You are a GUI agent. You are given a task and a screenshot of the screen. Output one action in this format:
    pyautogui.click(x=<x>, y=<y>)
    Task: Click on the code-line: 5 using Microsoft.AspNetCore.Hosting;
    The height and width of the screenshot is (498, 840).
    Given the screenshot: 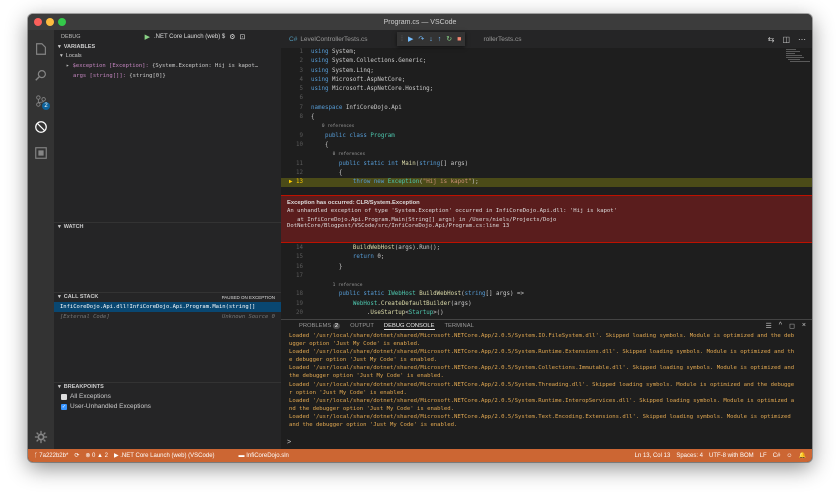 What is the action you would take?
    pyautogui.click(x=546, y=89)
    